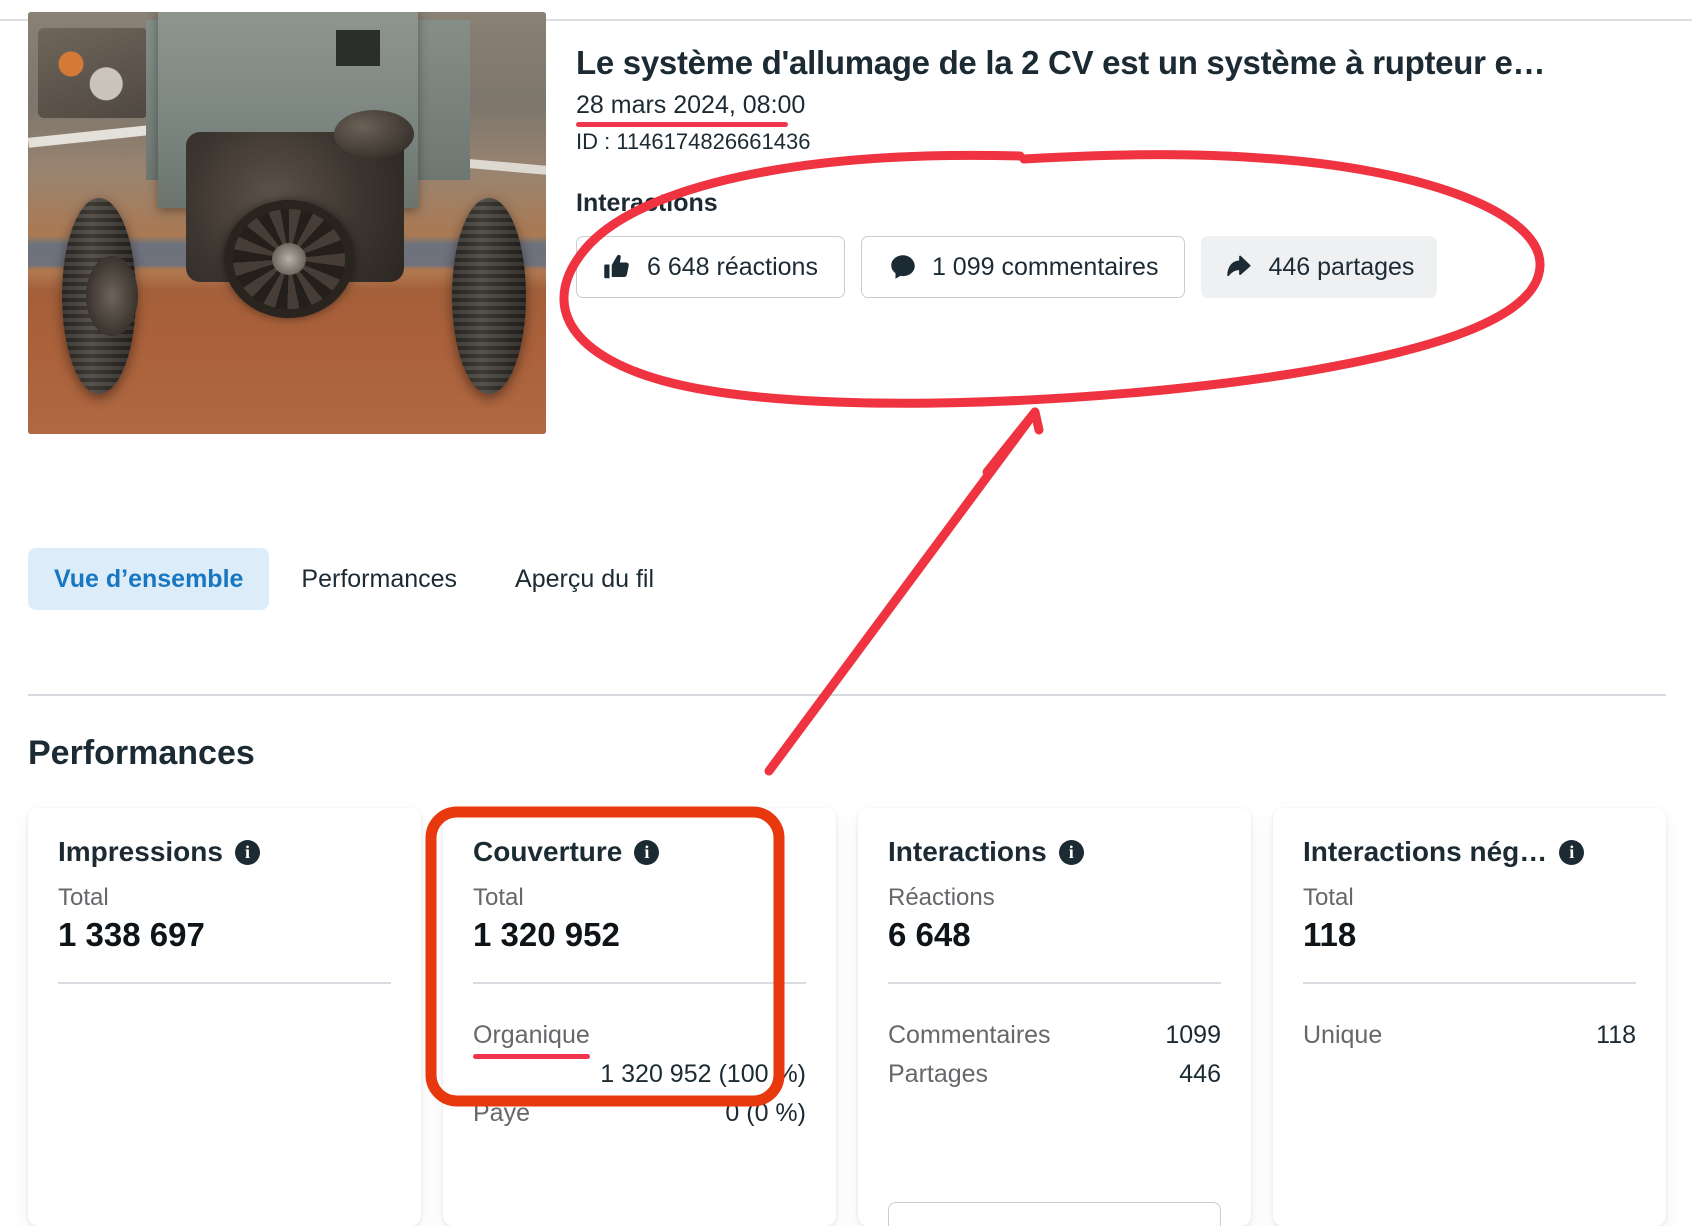  Describe the element at coordinates (691, 105) in the screenshot. I see `post-date: 28 mars 2024, 08:00` at that location.